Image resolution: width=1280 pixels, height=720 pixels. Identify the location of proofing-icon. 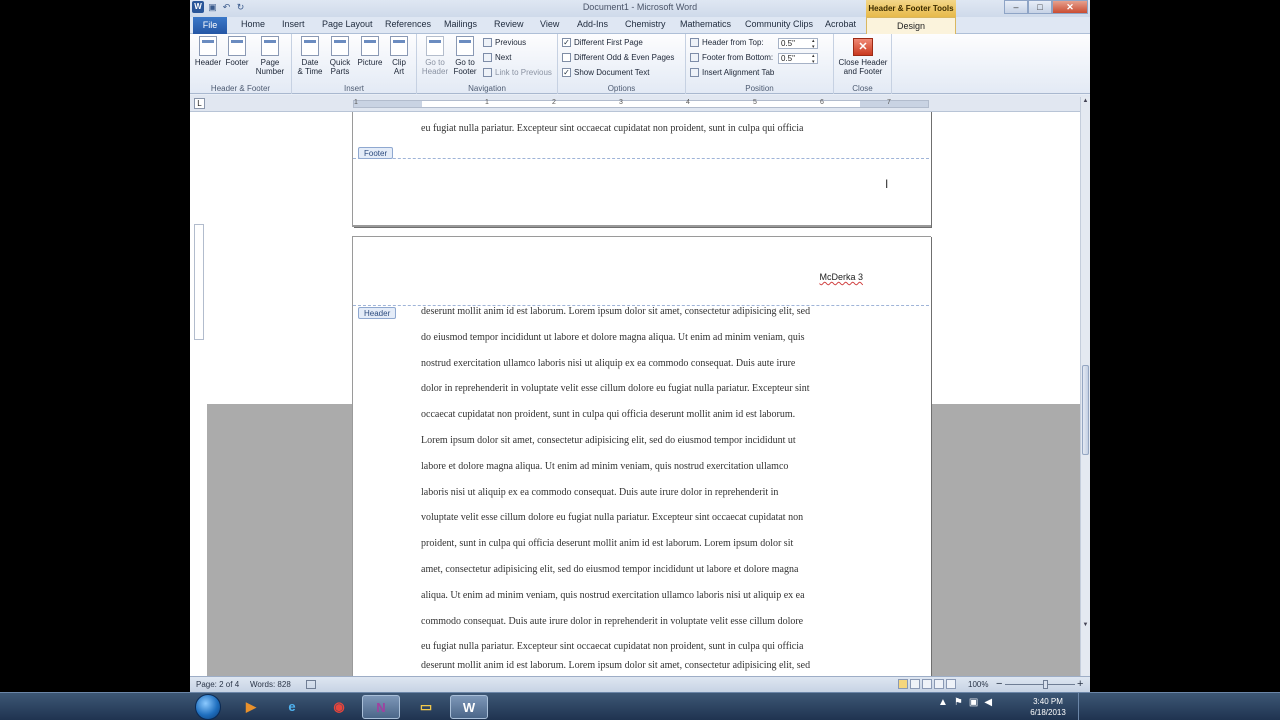
(311, 684).